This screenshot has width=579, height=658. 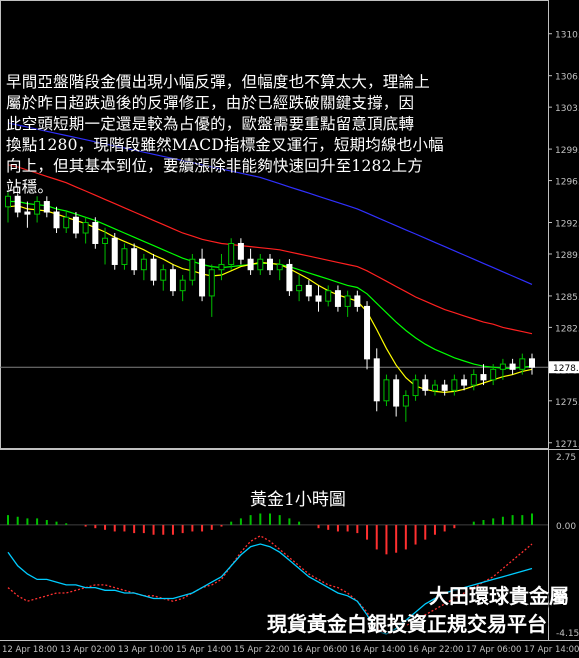 I want to click on commentary-line: 向上，但其基本到位，要續漲除非能夠快速回升至1282上方, so click(x=215, y=166).